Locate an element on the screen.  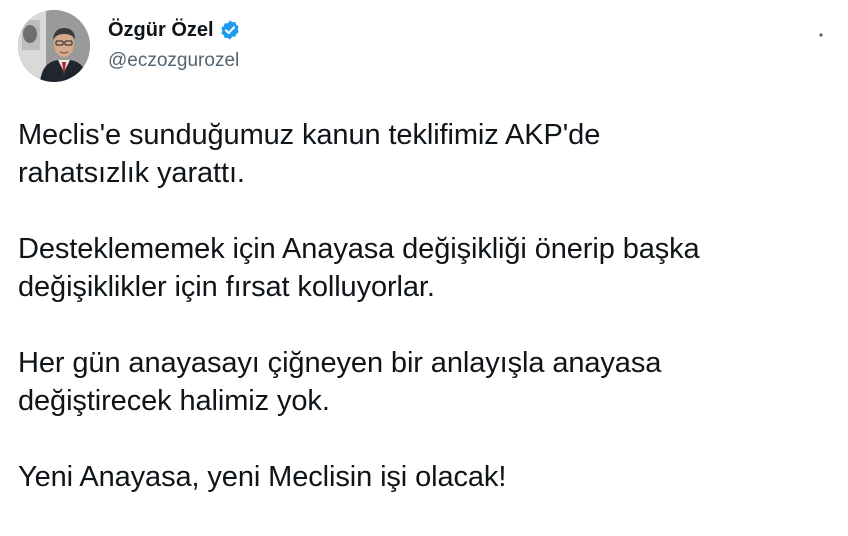
handle: @eczozgurozel is located at coordinates (174, 61).